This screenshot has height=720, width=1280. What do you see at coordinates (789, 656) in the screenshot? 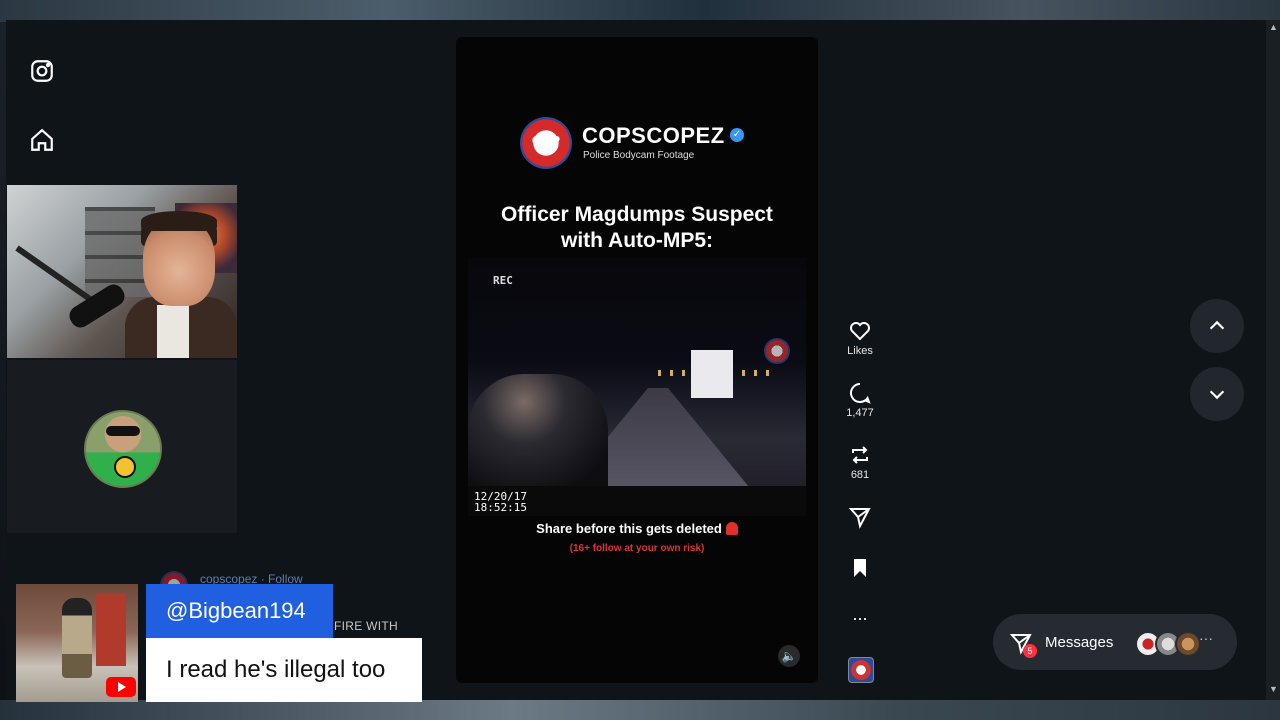
I see `sound-icon: 🔈` at bounding box center [789, 656].